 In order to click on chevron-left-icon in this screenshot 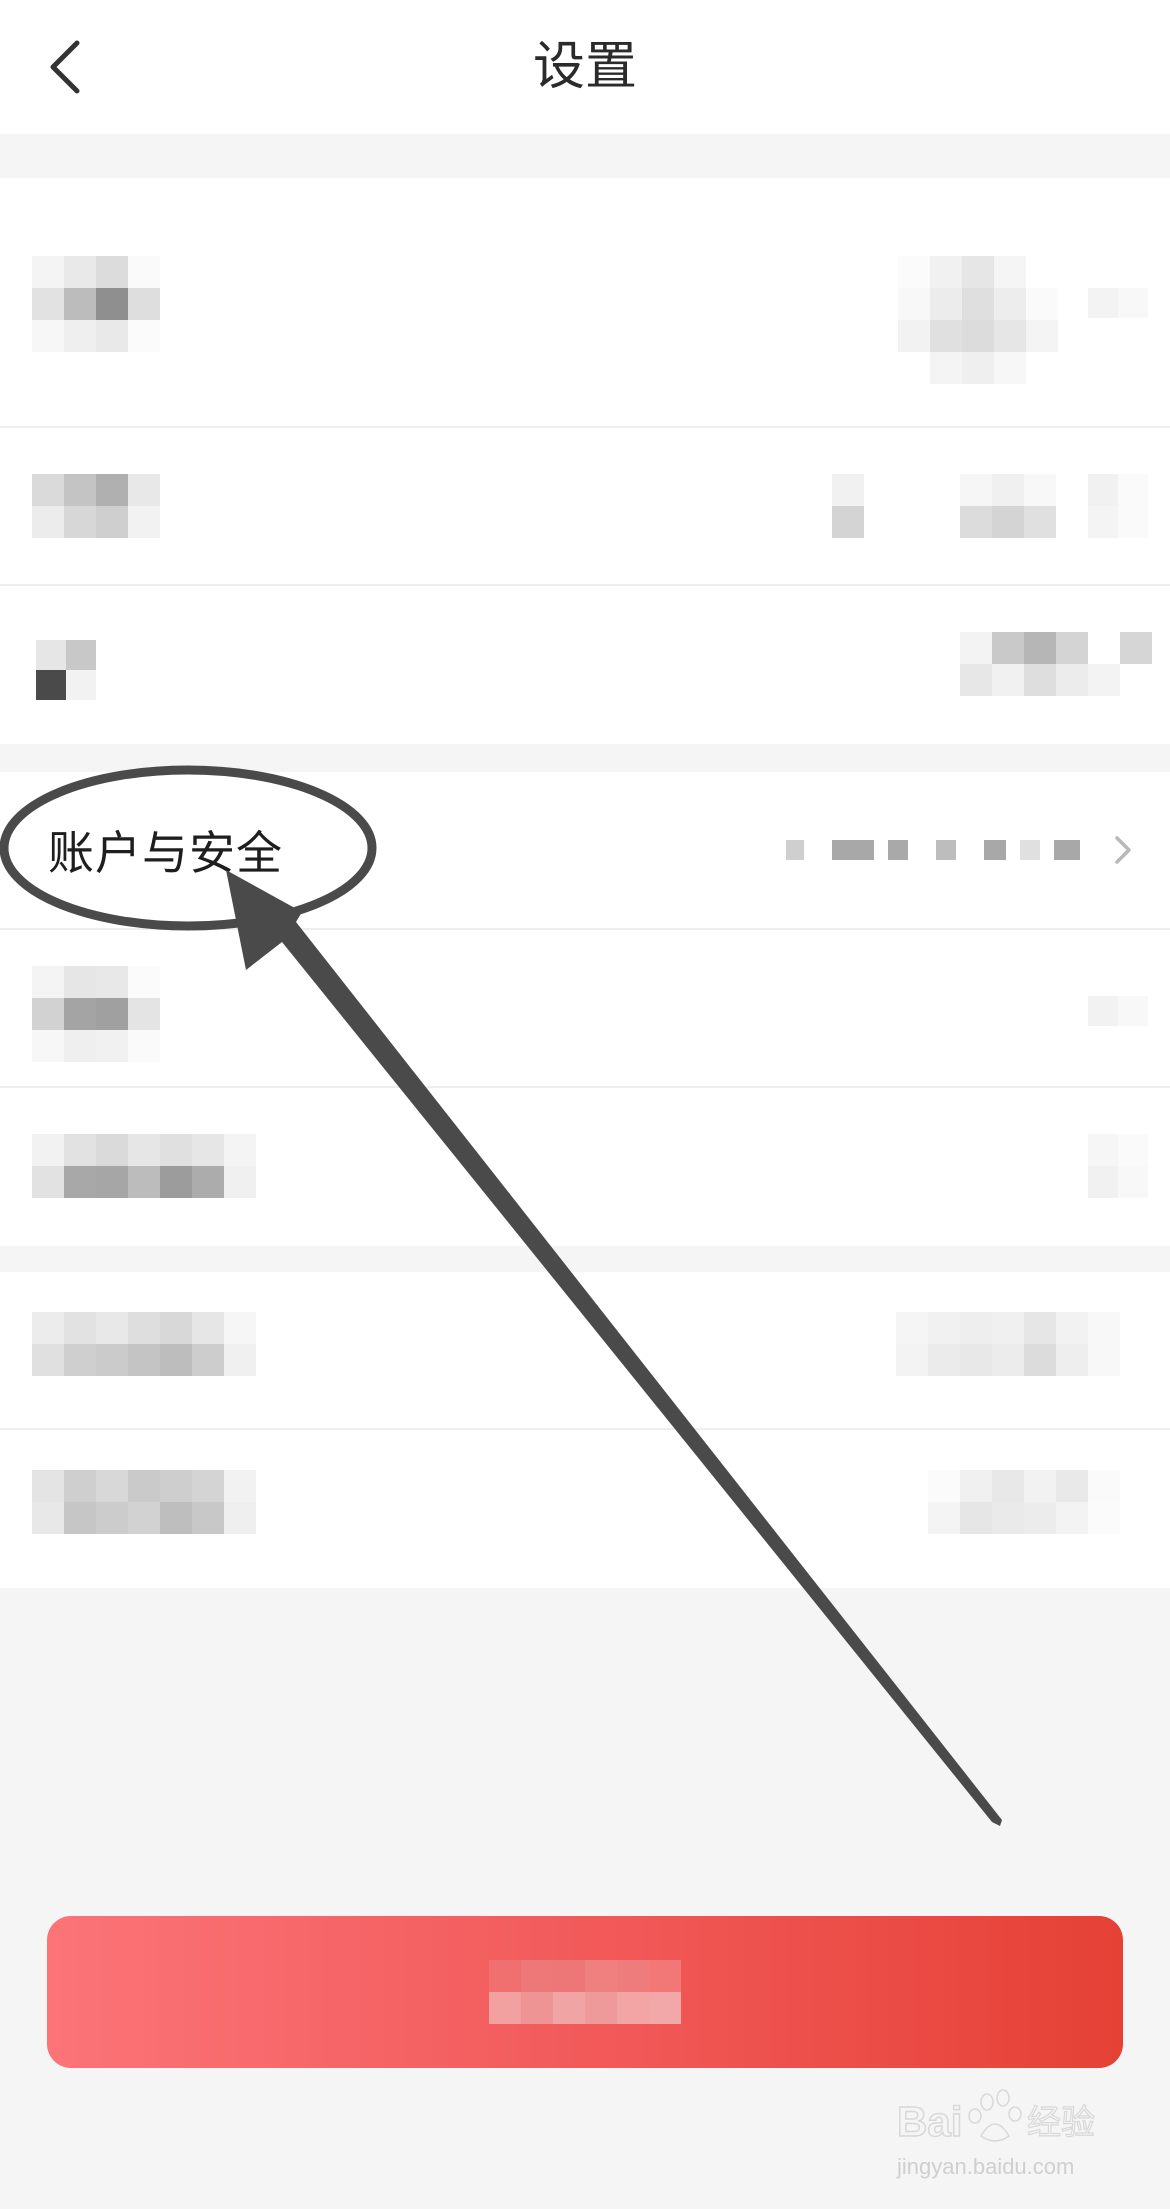, I will do `click(65, 67)`.